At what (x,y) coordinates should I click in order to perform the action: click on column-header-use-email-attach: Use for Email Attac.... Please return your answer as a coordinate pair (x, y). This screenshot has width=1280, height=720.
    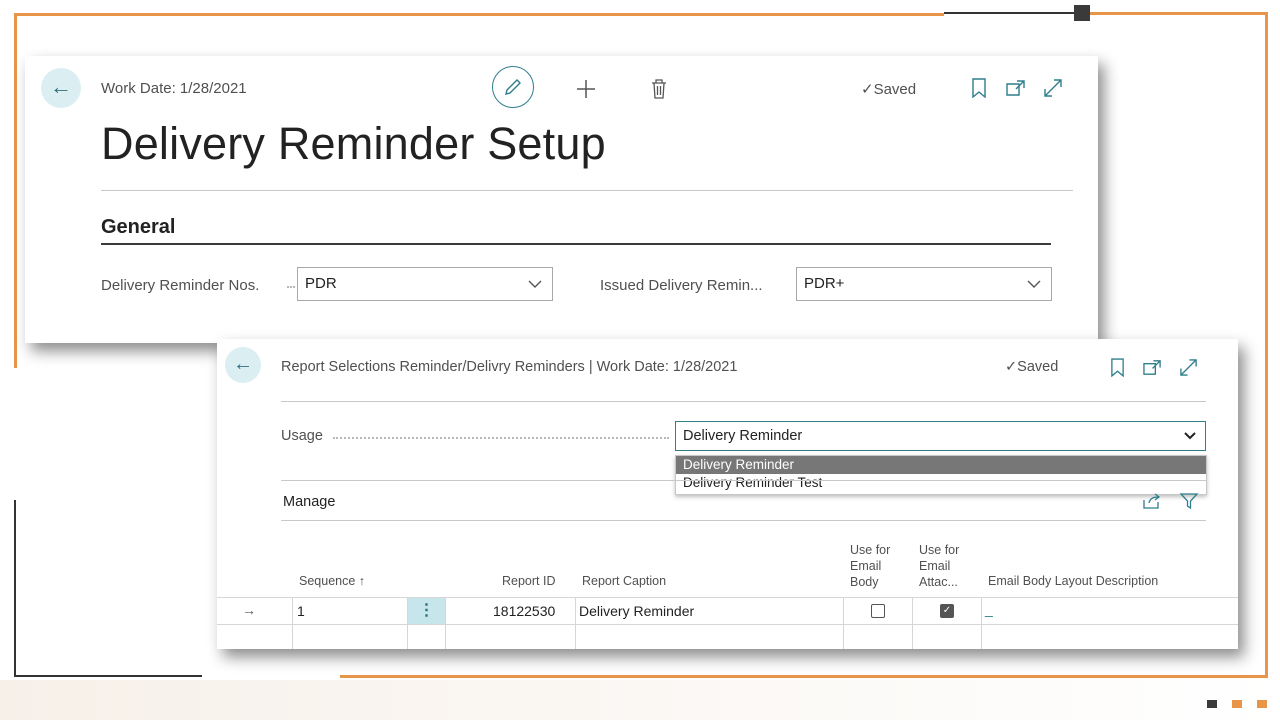
    Looking at the image, I should click on (939, 566).